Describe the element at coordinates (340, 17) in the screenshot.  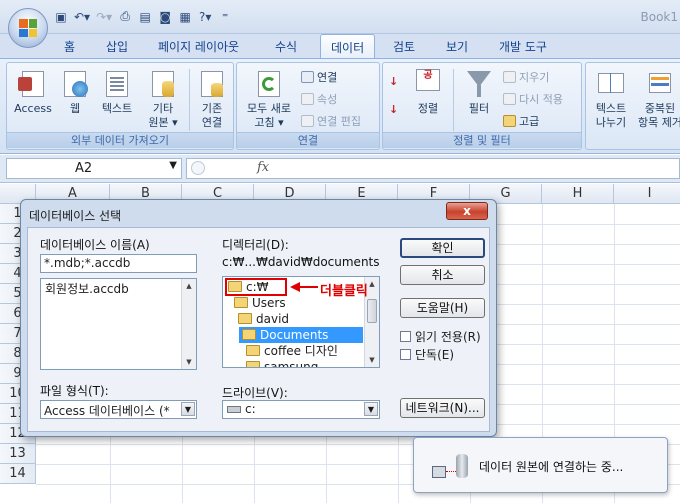
I see `title-bar: ▣ ↶▾ ↷▾ ⎙ ▤ ◙ ▦ ?▾ ⁼ Book1` at that location.